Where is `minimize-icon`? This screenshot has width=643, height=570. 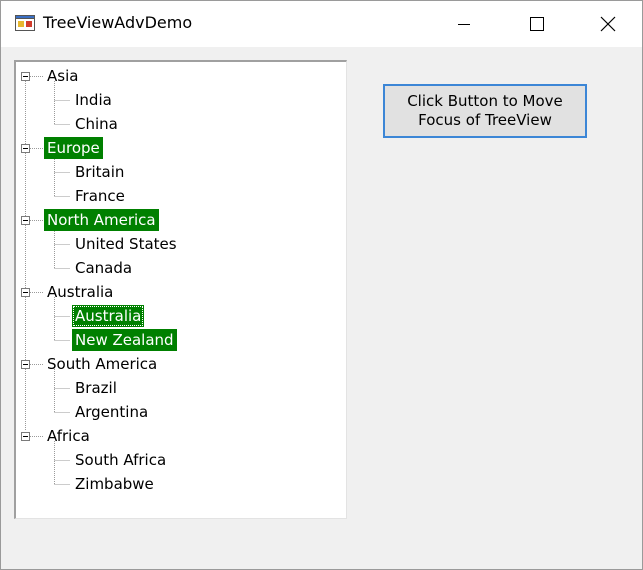
minimize-icon is located at coordinates (464, 24).